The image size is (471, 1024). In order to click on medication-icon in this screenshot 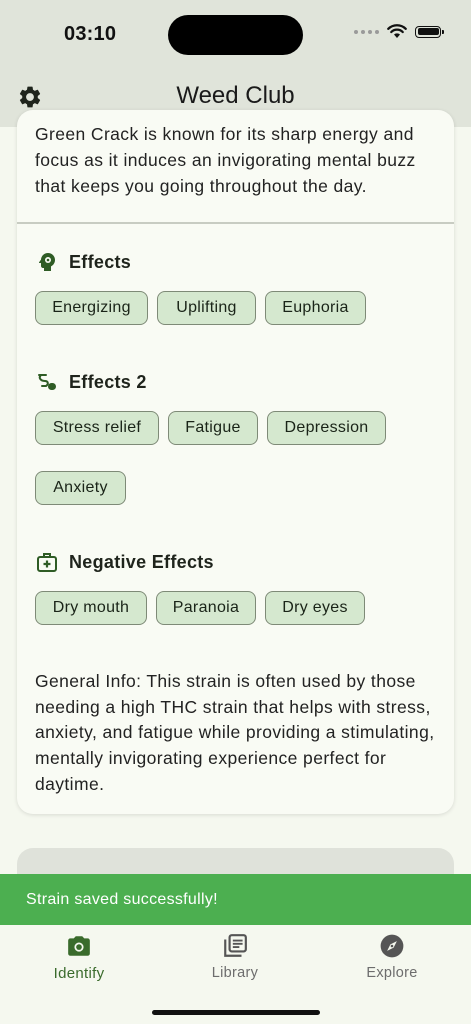, I will do `click(47, 382)`.